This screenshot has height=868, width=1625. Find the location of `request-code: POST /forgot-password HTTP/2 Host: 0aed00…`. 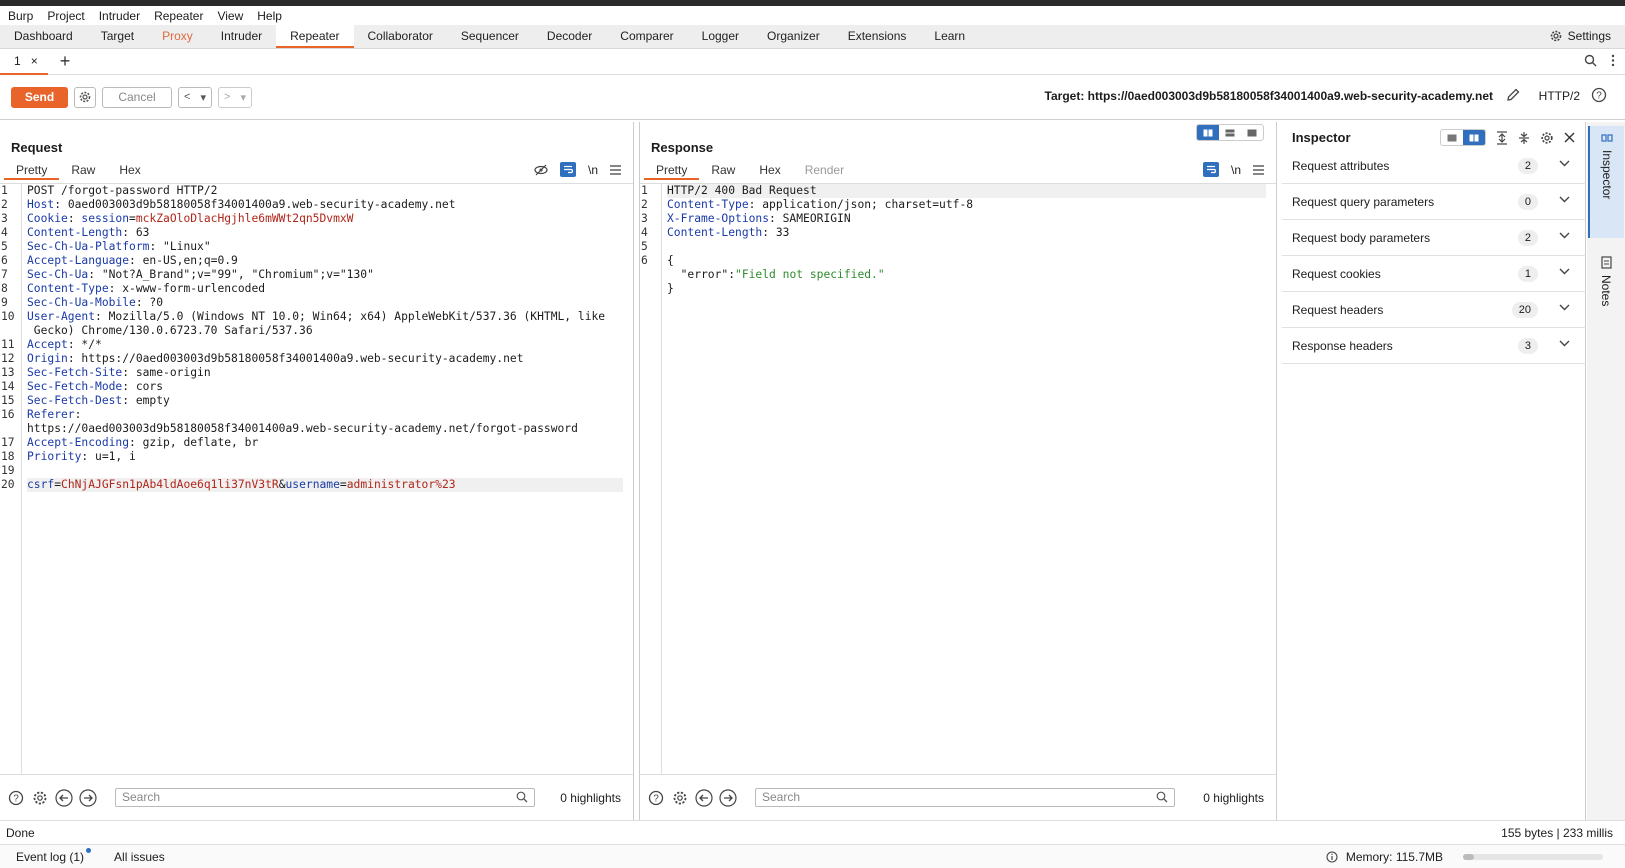

request-code: POST /forgot-password HTTP/2 Host: 0aed00… is located at coordinates (325, 338).